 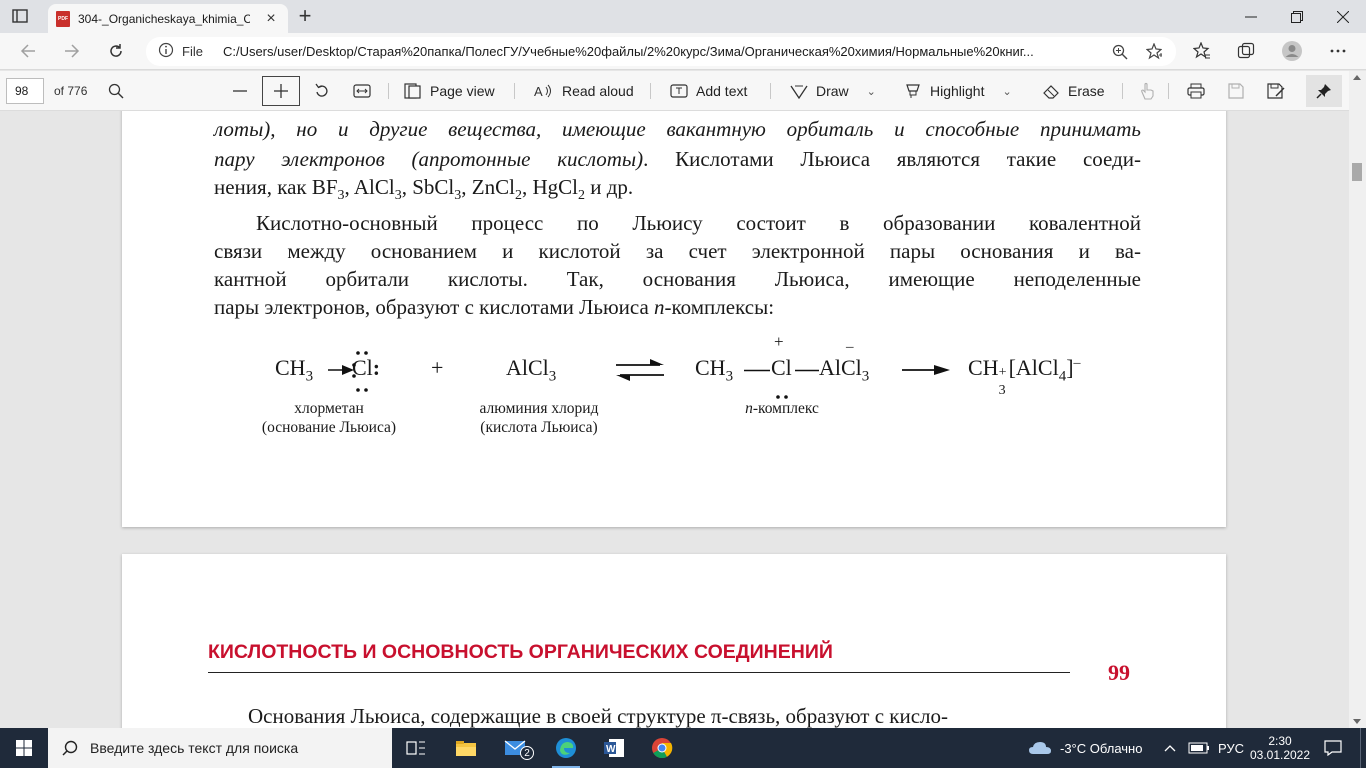 What do you see at coordinates (294, 370) in the screenshot?
I see `chloromethane-formula: CH3` at bounding box center [294, 370].